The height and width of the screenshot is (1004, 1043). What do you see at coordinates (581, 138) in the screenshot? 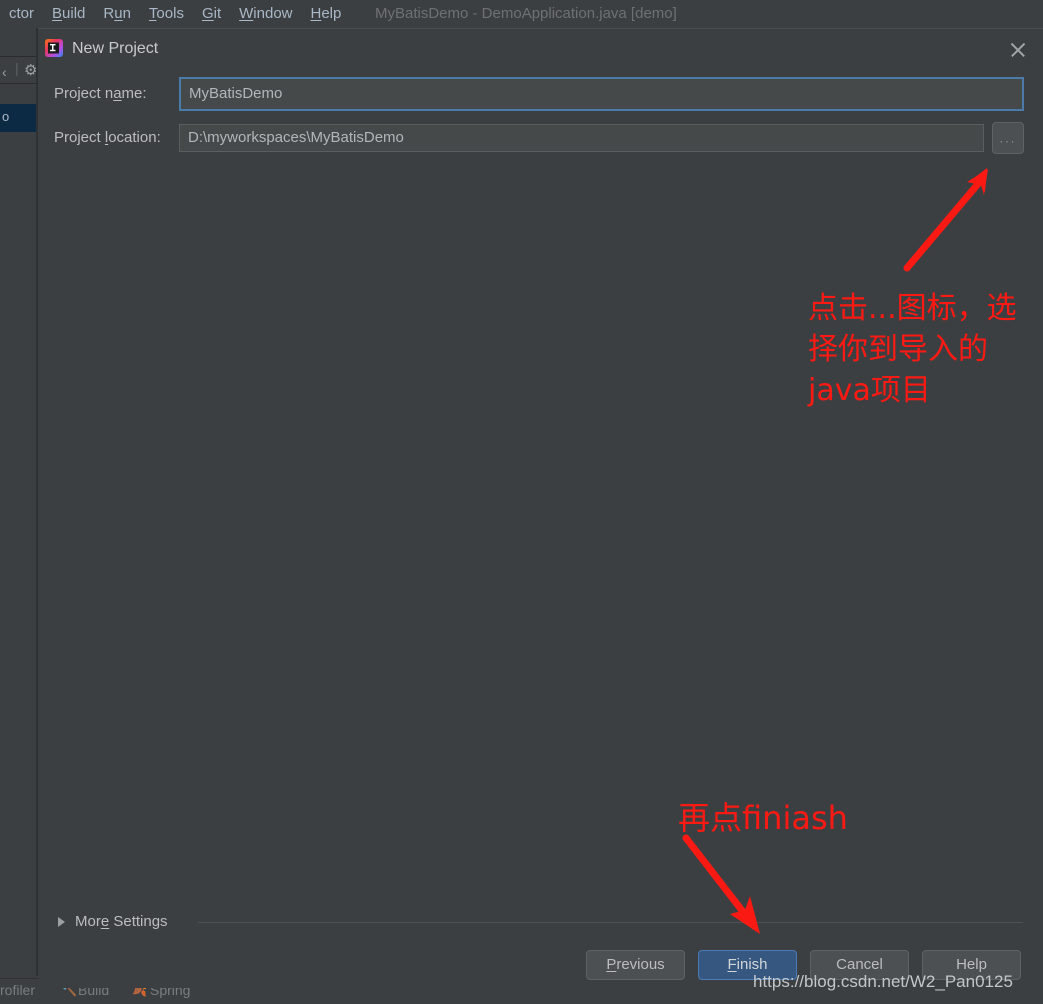
I see `project-location-input: D:\myworkspaces\MyBatisDemo` at bounding box center [581, 138].